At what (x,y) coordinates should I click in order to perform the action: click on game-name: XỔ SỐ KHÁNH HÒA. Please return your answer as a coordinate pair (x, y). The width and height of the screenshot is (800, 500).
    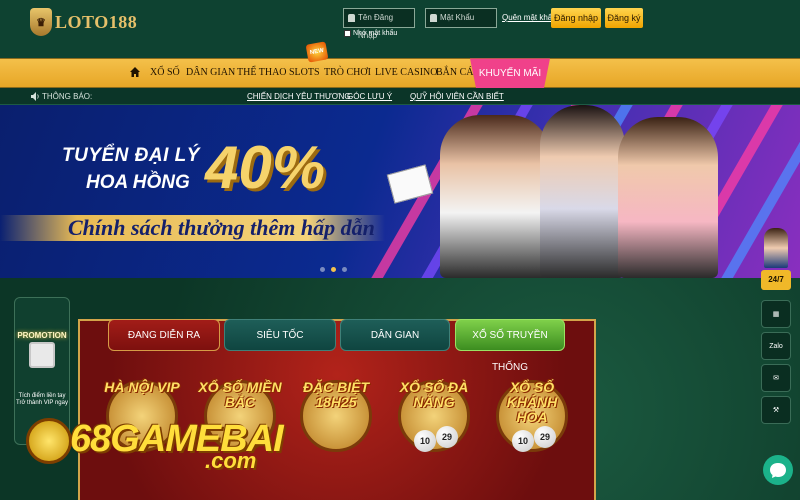
    Looking at the image, I should click on (532, 402).